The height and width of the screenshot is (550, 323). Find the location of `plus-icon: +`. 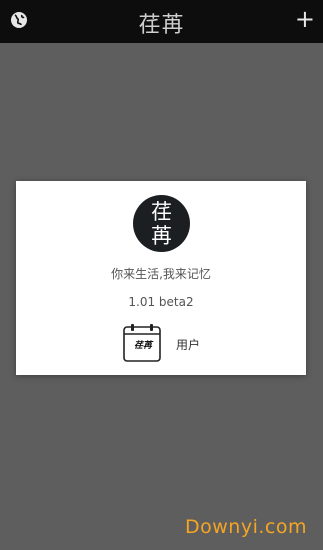

plus-icon: + is located at coordinates (305, 19).